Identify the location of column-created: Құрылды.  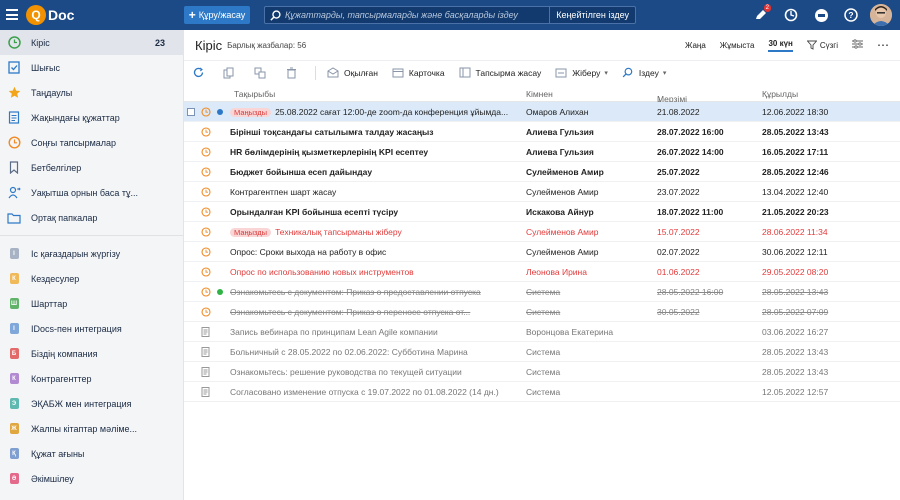
(780, 94).